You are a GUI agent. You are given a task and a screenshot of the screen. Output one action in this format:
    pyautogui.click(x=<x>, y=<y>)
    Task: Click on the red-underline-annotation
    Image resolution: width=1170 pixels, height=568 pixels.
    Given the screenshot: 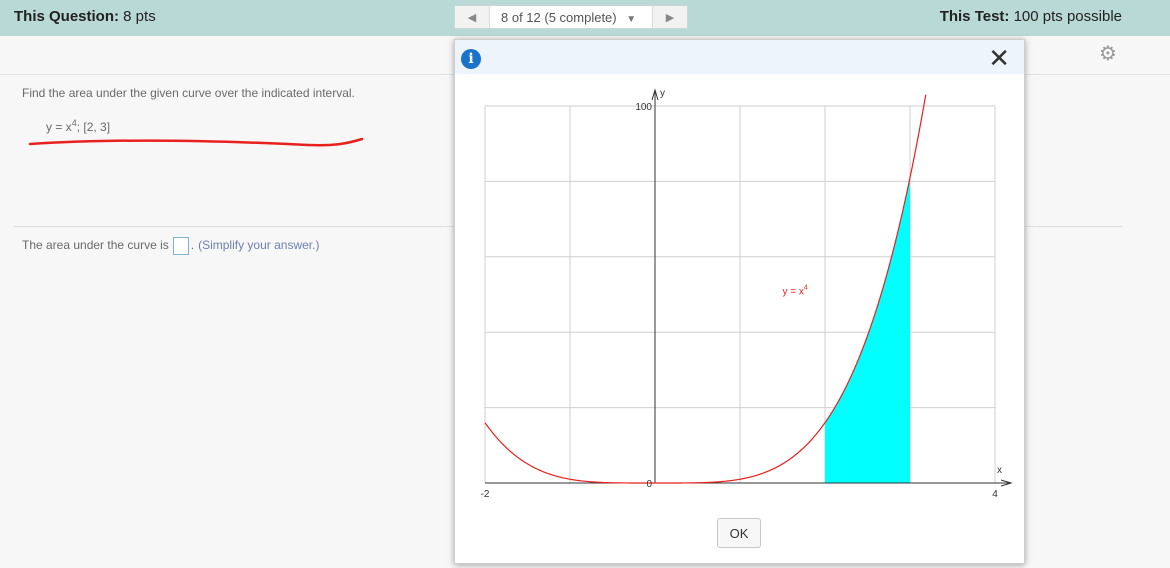 What is the action you would take?
    pyautogui.click(x=196, y=142)
    